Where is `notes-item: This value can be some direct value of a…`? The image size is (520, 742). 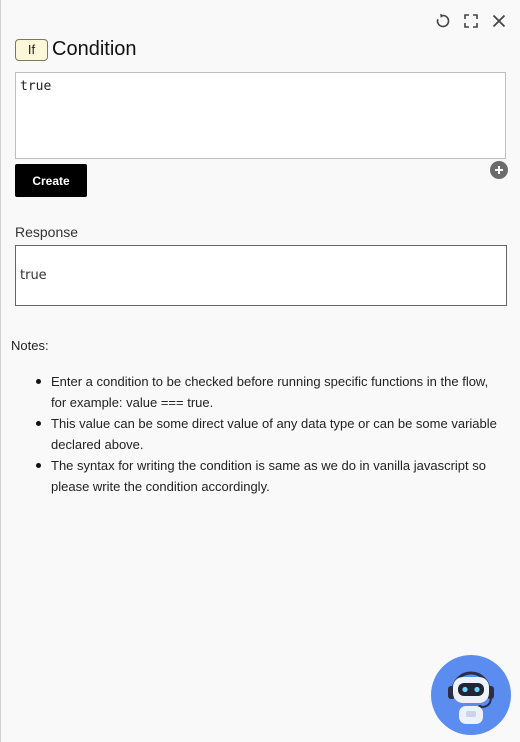 notes-item: This value can be some direct value of a… is located at coordinates (271, 434).